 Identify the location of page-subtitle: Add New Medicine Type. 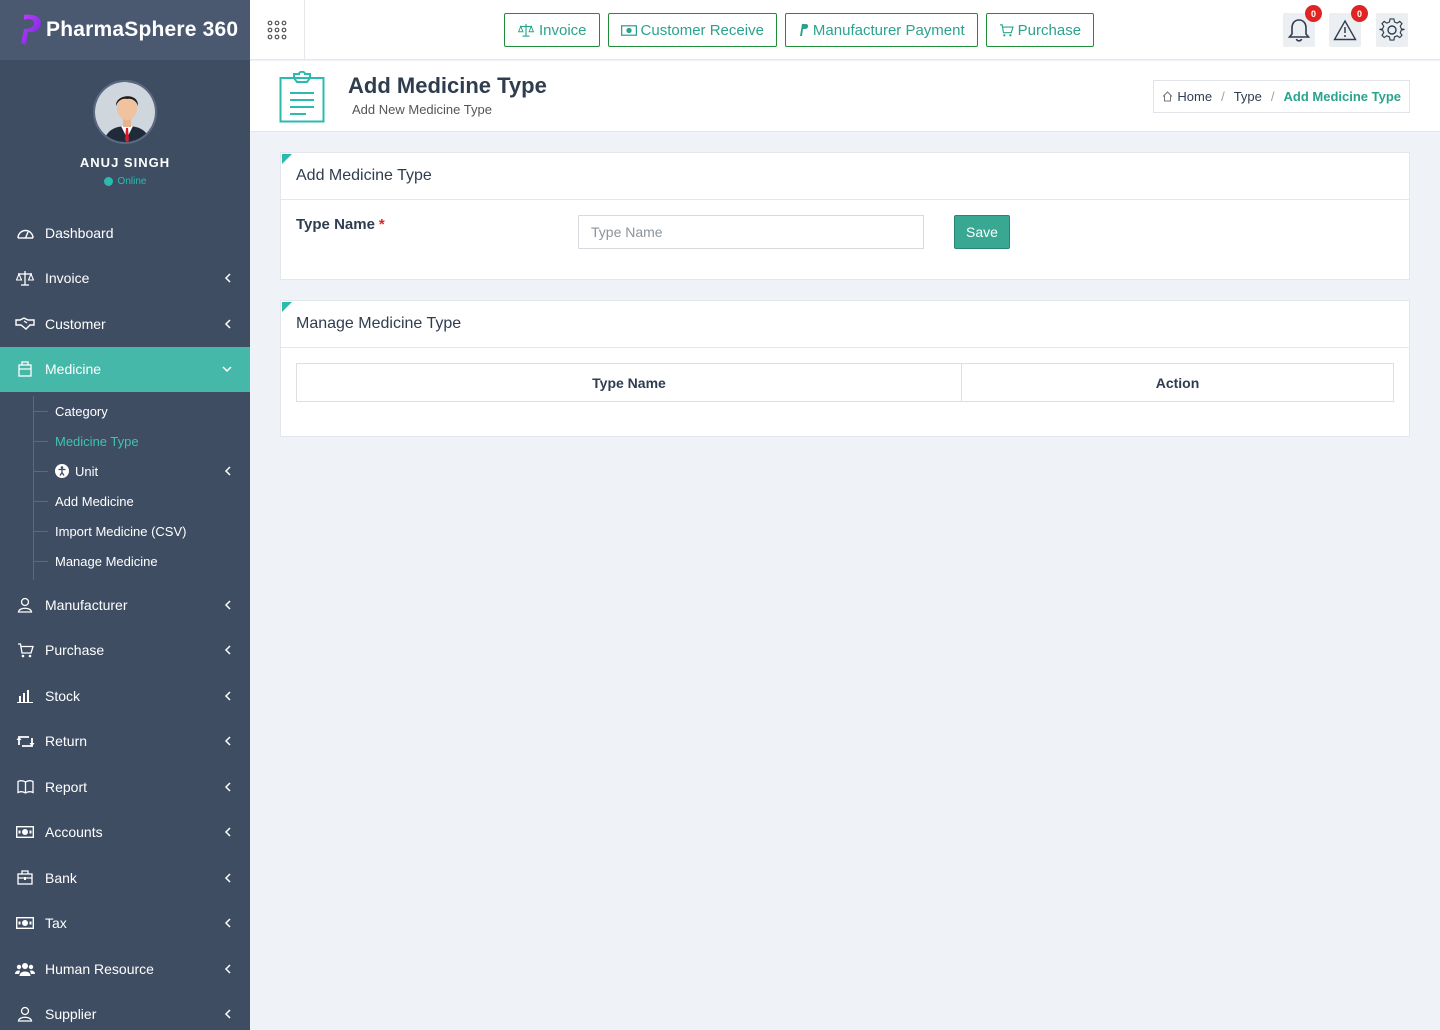
(422, 109).